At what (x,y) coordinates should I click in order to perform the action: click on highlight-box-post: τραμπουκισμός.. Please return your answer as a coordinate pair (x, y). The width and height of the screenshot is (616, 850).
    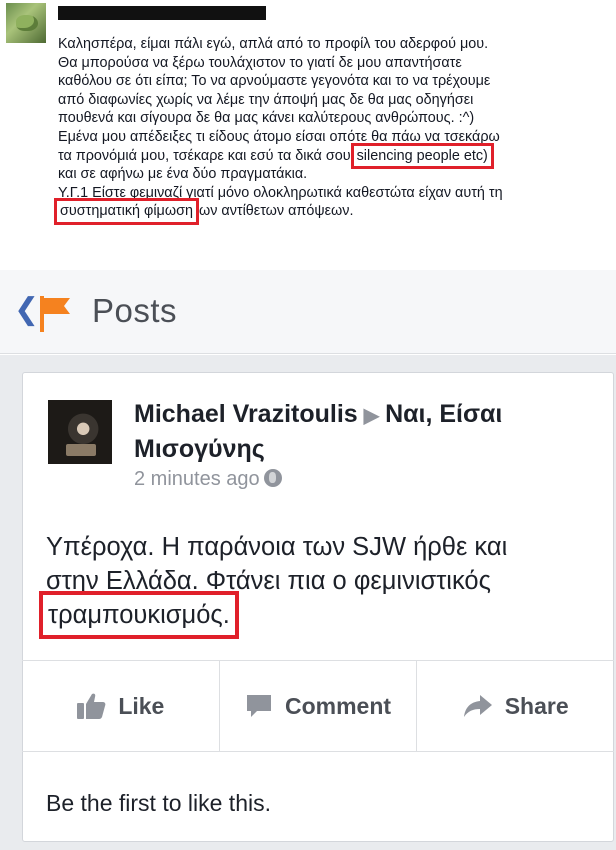
    Looking at the image, I should click on (139, 615).